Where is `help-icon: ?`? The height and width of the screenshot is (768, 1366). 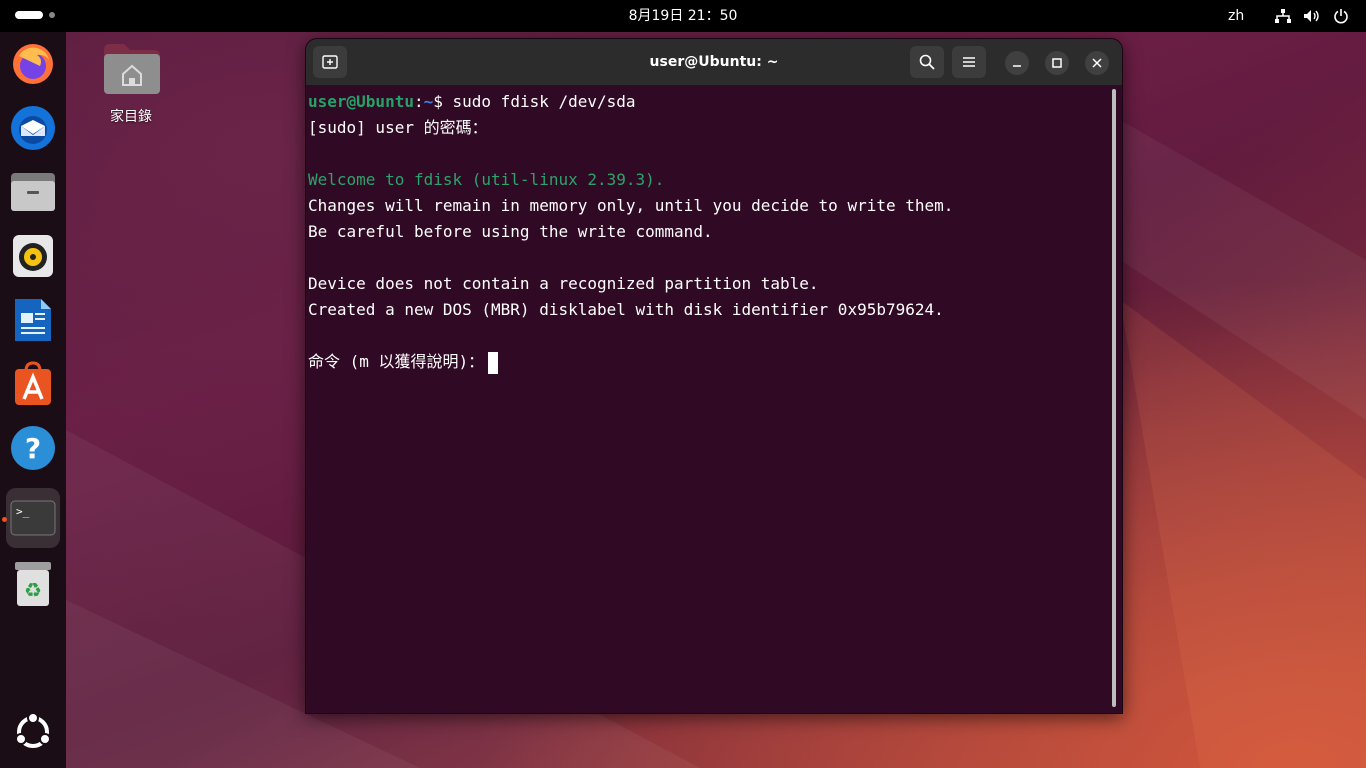 help-icon: ? is located at coordinates (33, 448).